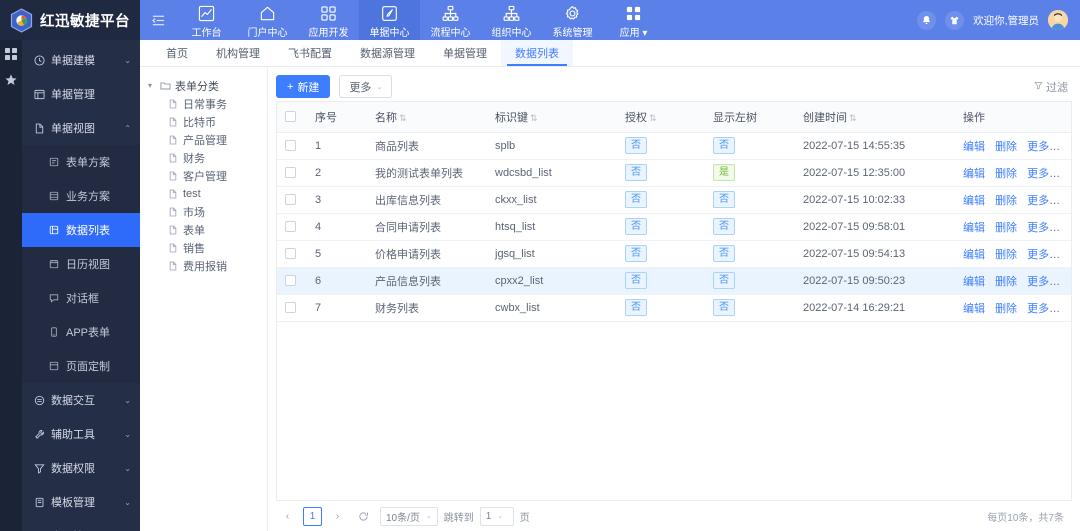  I want to click on tab-feishu-config: 飞书配置, so click(310, 53).